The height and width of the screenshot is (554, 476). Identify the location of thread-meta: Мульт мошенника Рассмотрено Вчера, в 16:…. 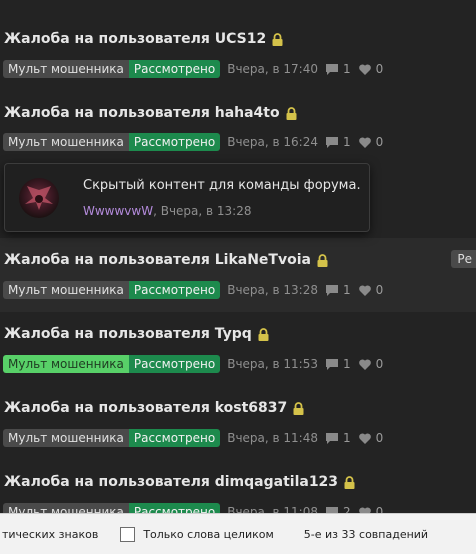
(193, 142).